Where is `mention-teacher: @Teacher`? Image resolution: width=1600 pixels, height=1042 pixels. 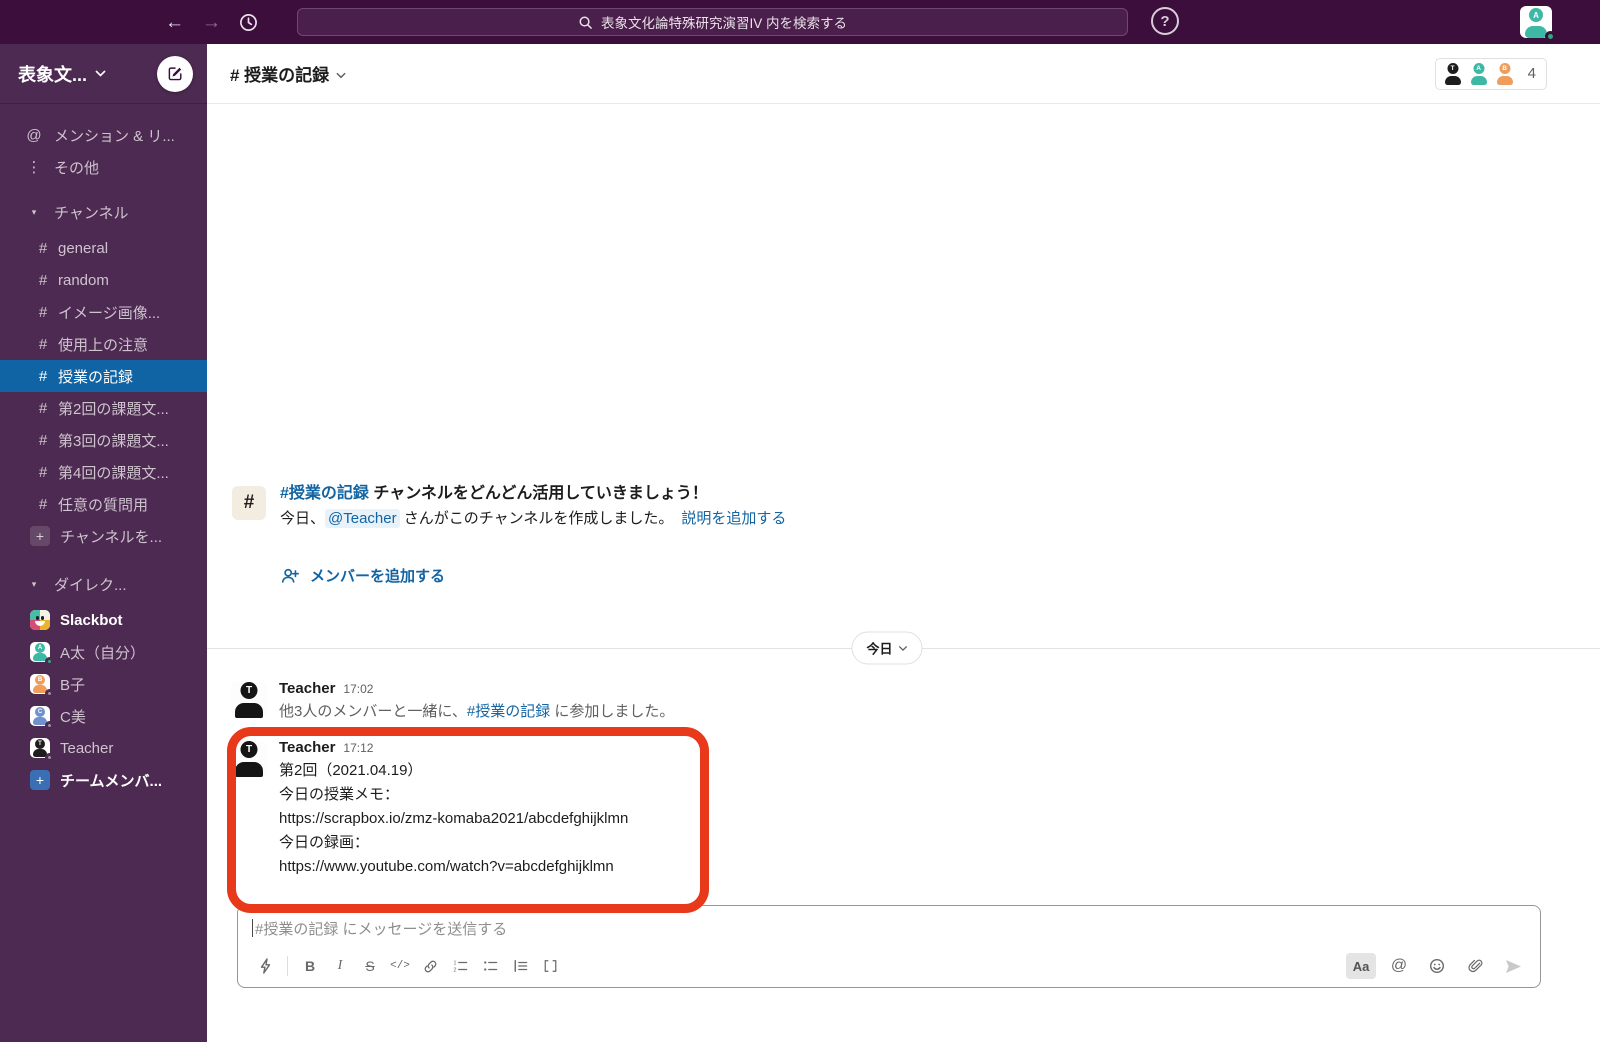
mention-teacher: @Teacher is located at coordinates (362, 518).